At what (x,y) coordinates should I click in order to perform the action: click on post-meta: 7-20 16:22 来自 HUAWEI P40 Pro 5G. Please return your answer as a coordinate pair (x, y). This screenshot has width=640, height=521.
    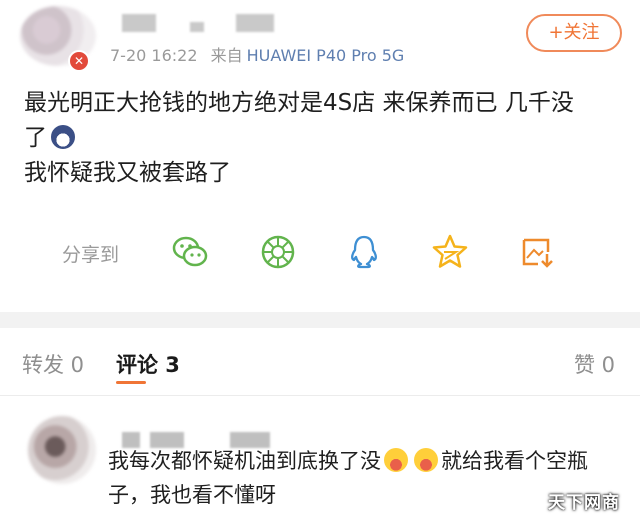
    Looking at the image, I should click on (257, 54).